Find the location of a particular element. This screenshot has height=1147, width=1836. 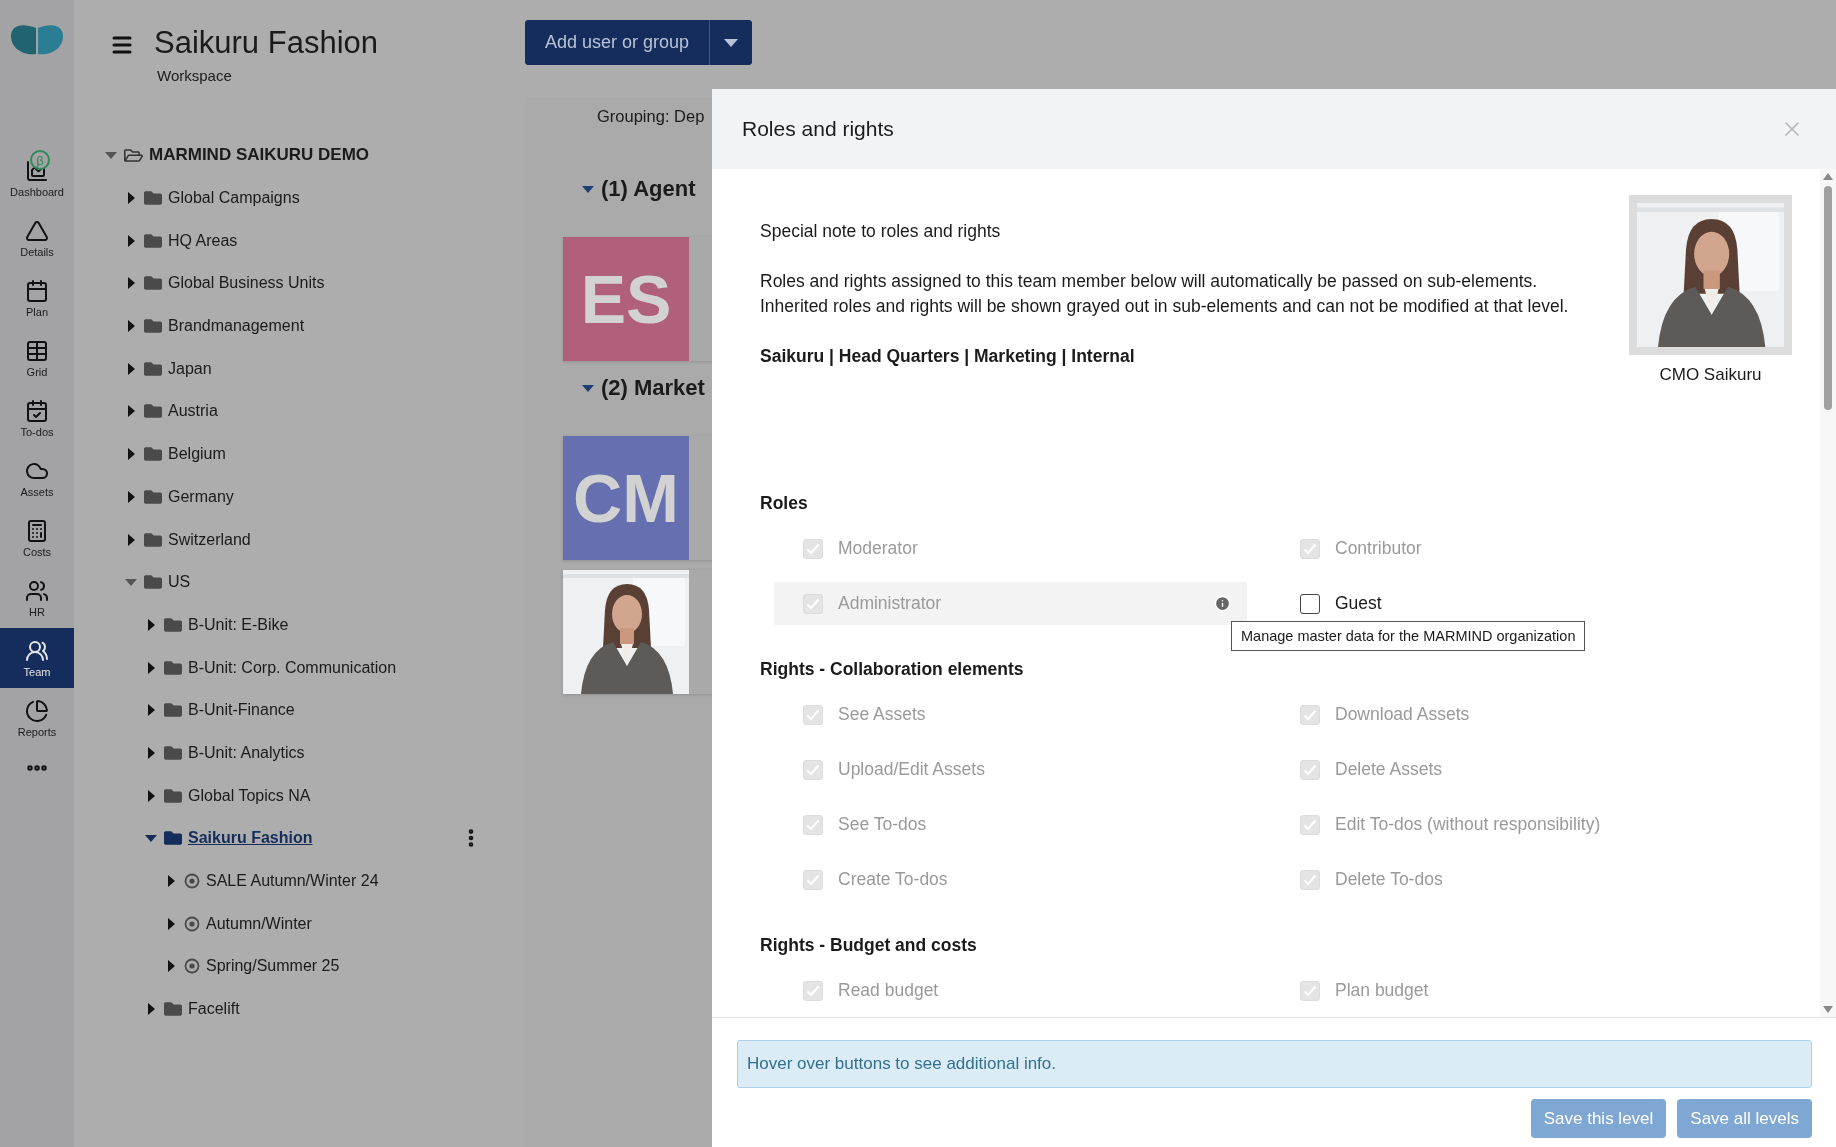

nav-item: Plan is located at coordinates (37, 298).